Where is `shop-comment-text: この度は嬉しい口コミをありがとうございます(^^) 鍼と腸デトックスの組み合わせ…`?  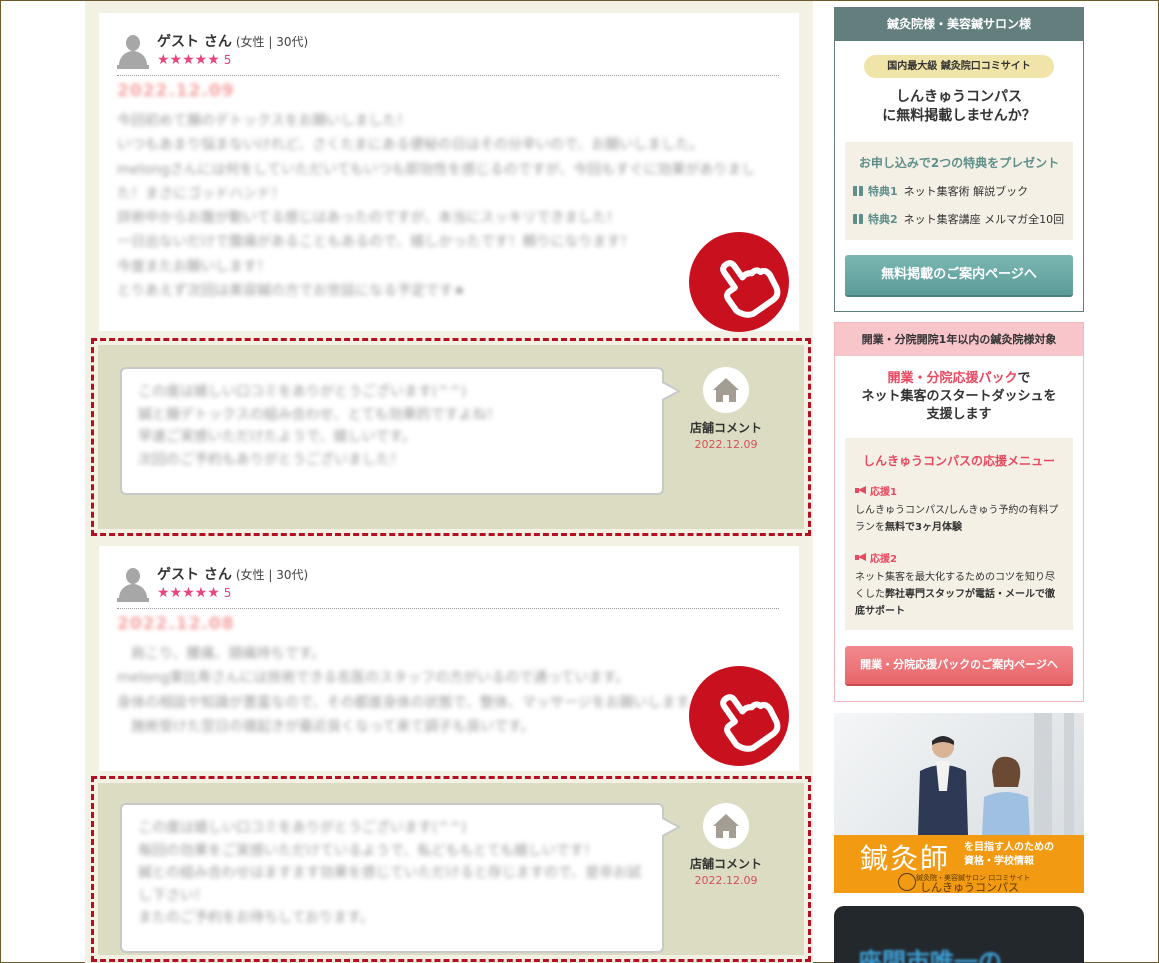 shop-comment-text: この度は嬉しい口コミをありがとうございます(^^) 鍼と腸デトックスの組み合わせ… is located at coordinates (319, 426).